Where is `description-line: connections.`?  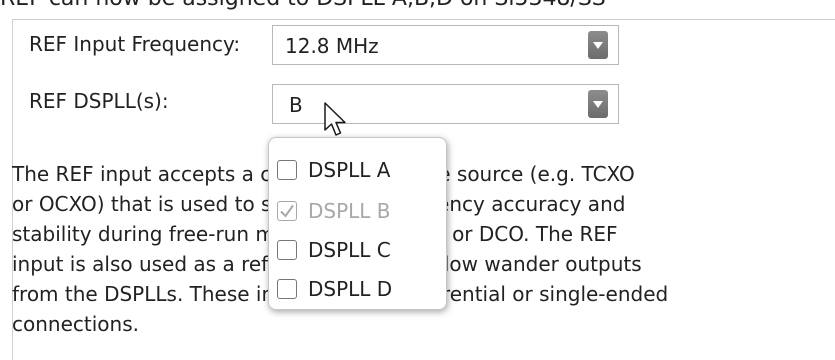 description-line: connections. is located at coordinates (75, 324).